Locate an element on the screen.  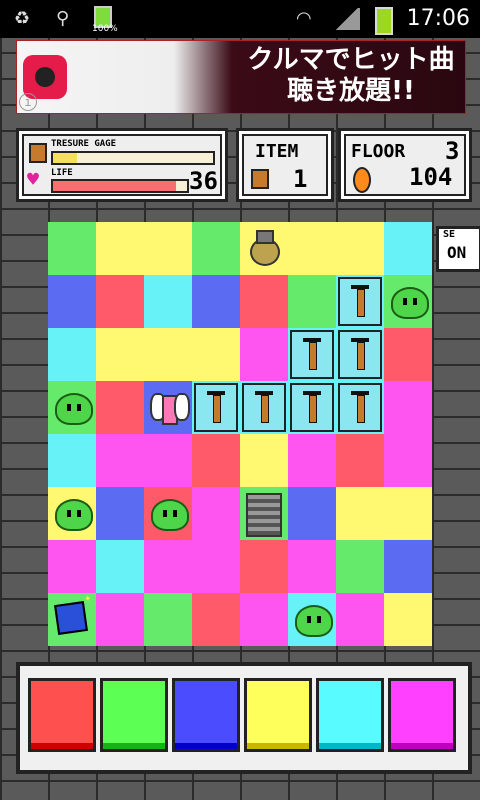
color-palette is located at coordinates (244, 718).